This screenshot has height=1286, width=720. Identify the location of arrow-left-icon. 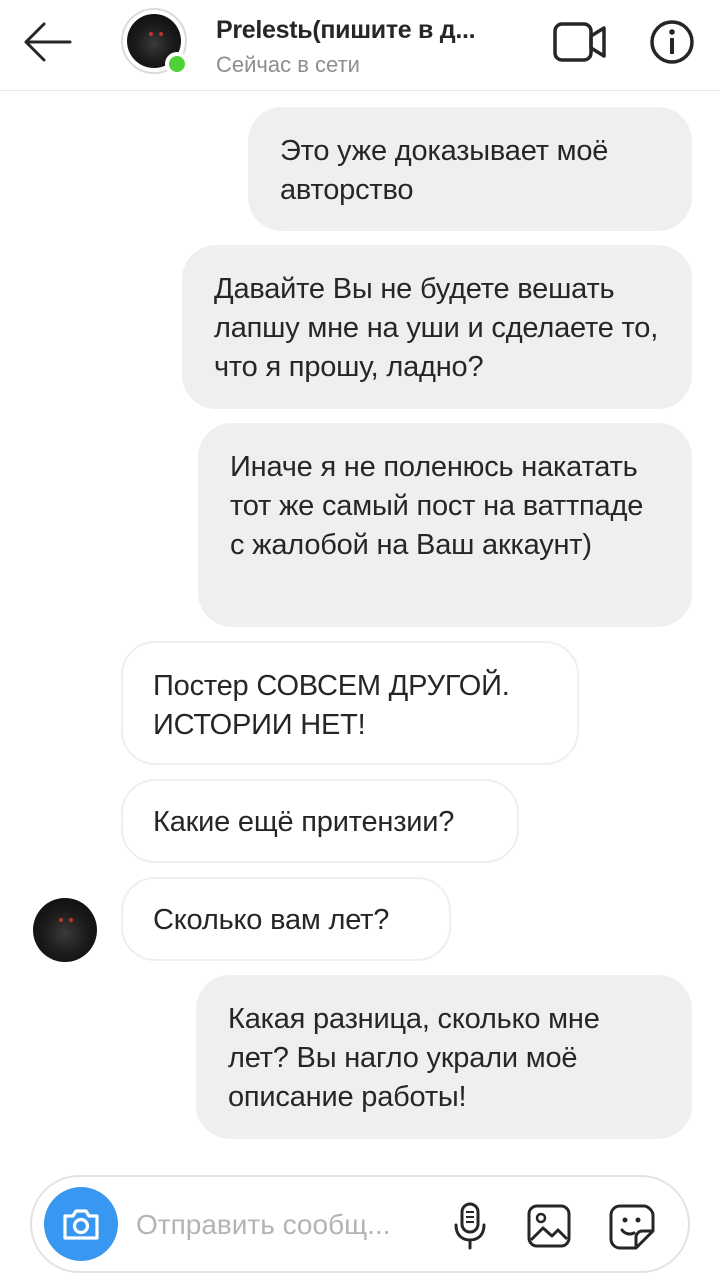
(48, 42).